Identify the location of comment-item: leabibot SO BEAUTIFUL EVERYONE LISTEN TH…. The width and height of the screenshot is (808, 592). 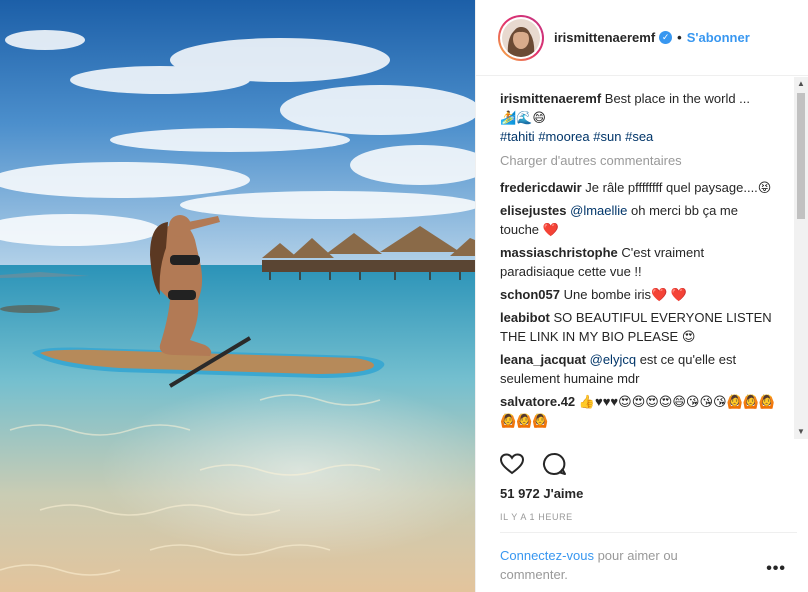
(640, 327).